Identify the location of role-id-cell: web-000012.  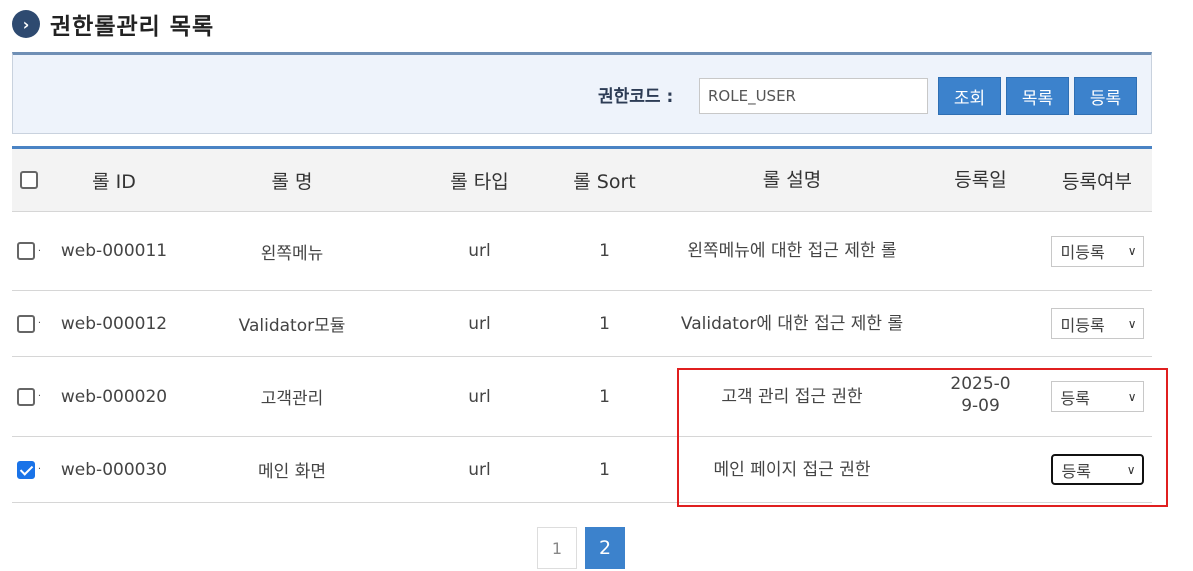
(114, 323).